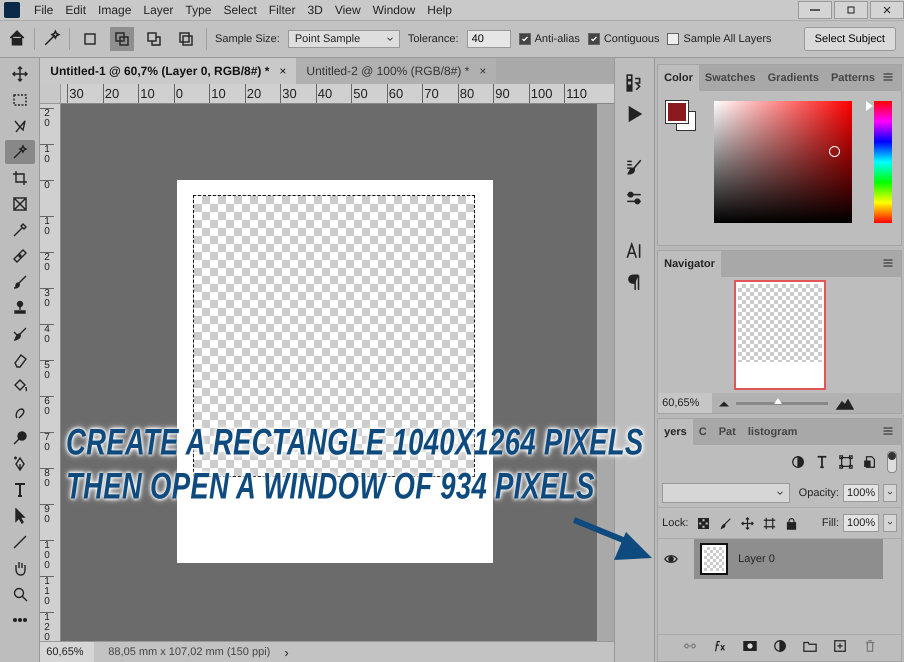  What do you see at coordinates (773, 432) in the screenshot?
I see `panel-tab: listogram` at bounding box center [773, 432].